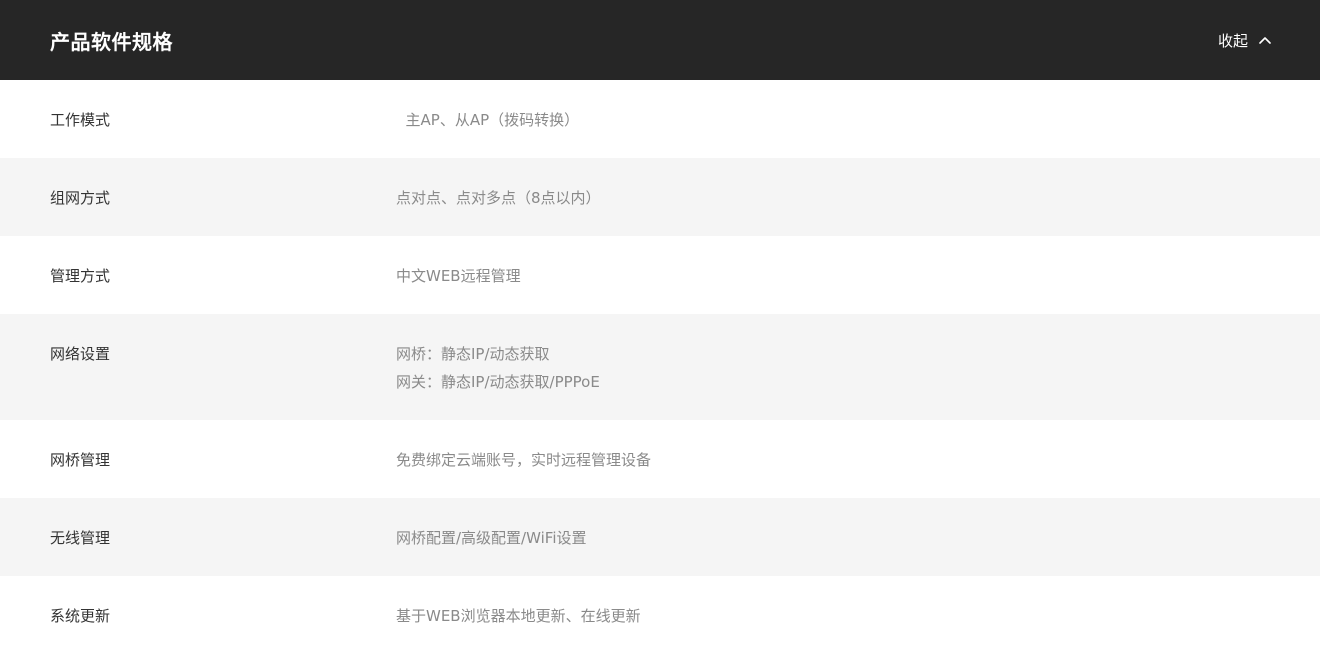 Image resolution: width=1320 pixels, height=661 pixels. I want to click on spec-row-network-mode: 组网方式 点对点、点对多点（8点以内）, so click(660, 197).